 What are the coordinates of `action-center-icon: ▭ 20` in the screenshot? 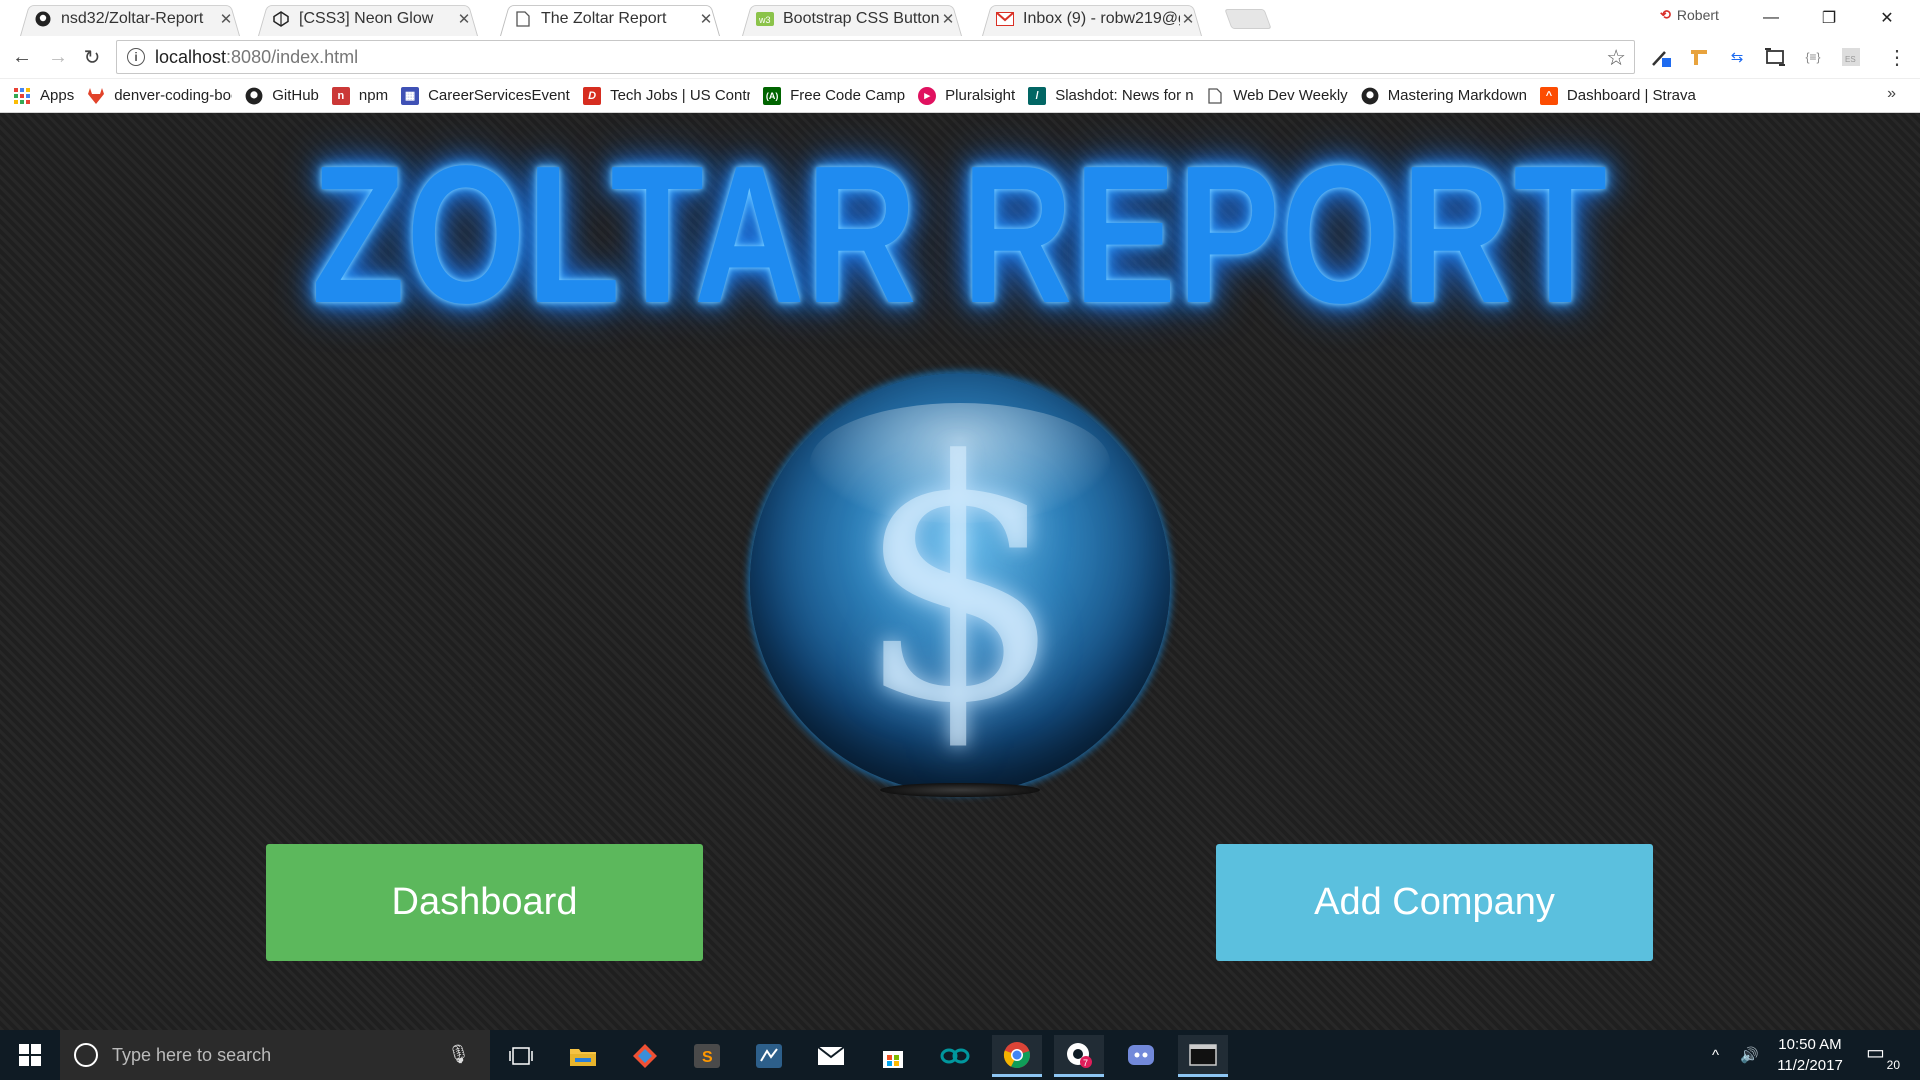 It's located at (1883, 1056).